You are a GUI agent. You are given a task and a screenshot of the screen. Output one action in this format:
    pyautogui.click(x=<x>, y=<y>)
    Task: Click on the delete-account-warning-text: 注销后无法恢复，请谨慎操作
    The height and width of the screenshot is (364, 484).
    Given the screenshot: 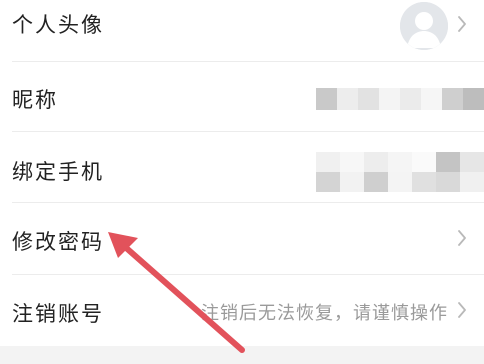 What is the action you would take?
    pyautogui.click(x=324, y=313)
    